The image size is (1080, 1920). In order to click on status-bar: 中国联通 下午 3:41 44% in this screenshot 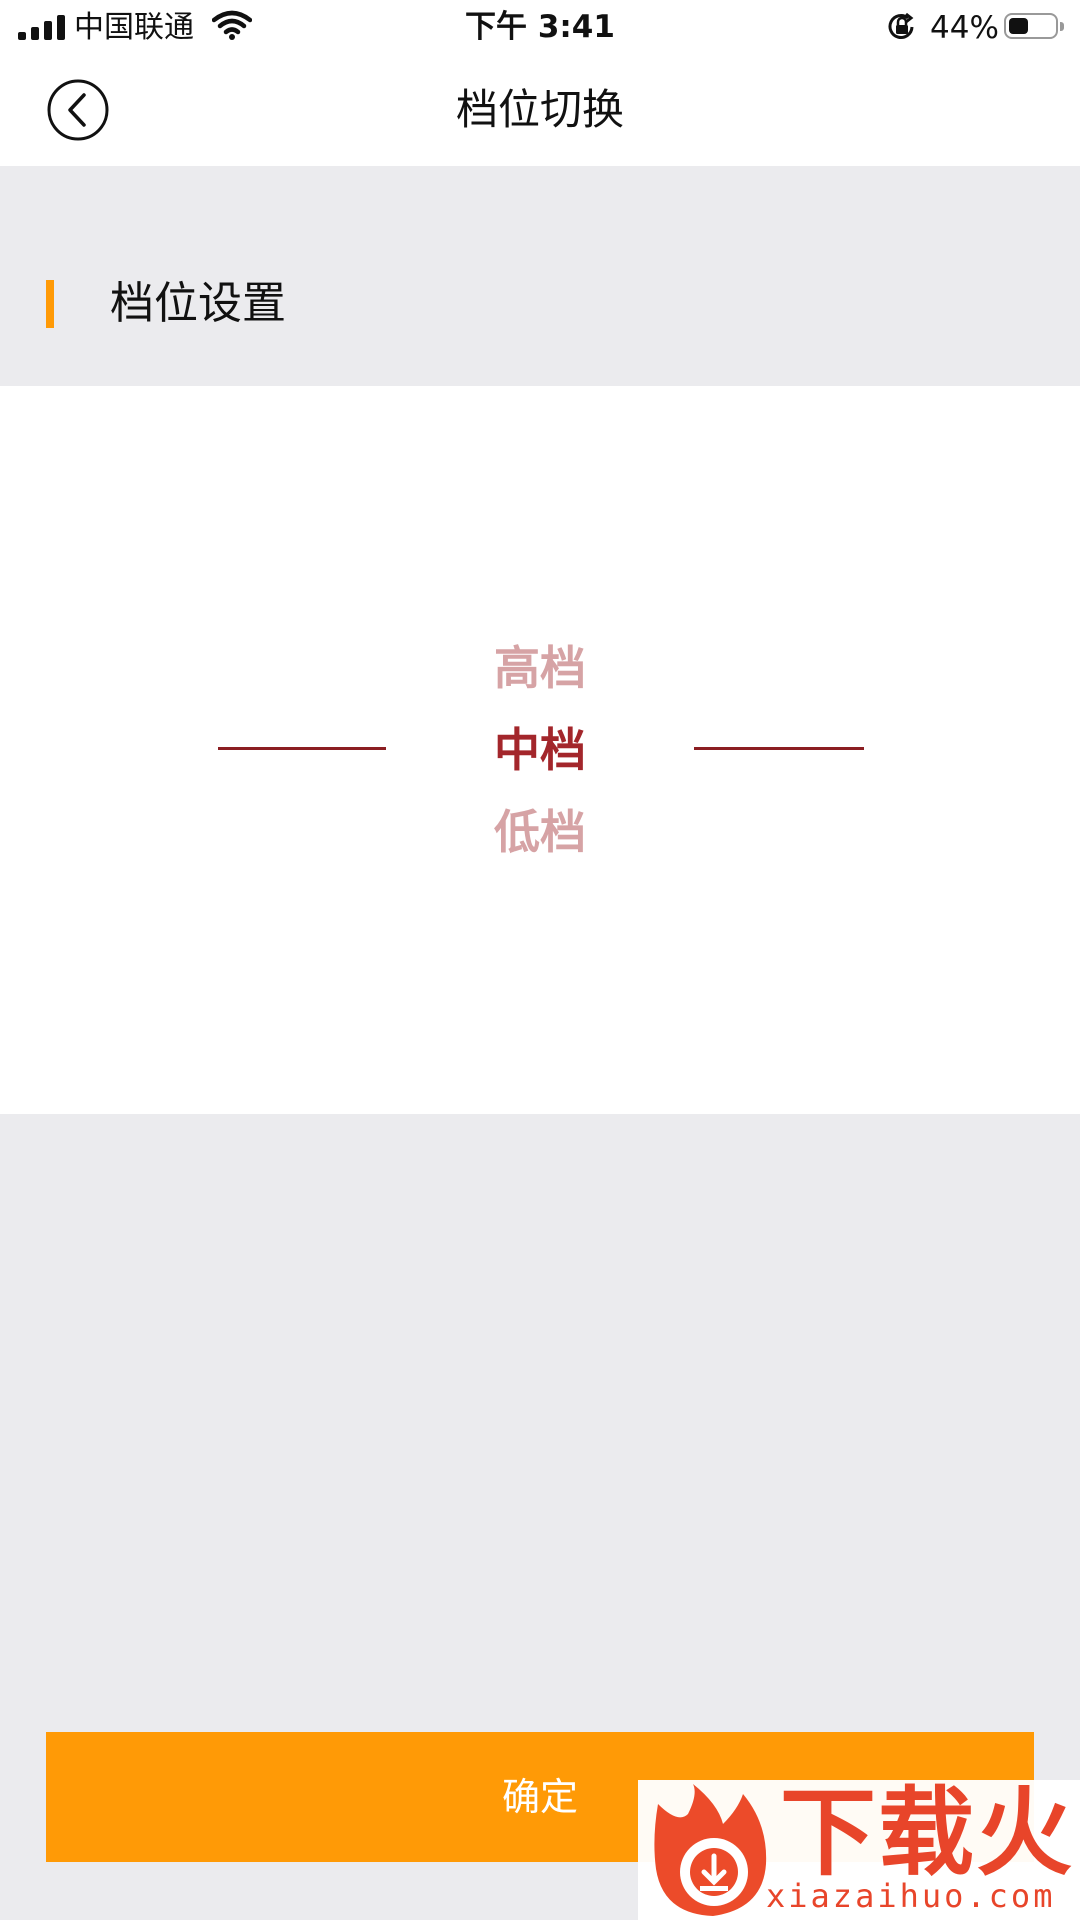, I will do `click(540, 27)`.